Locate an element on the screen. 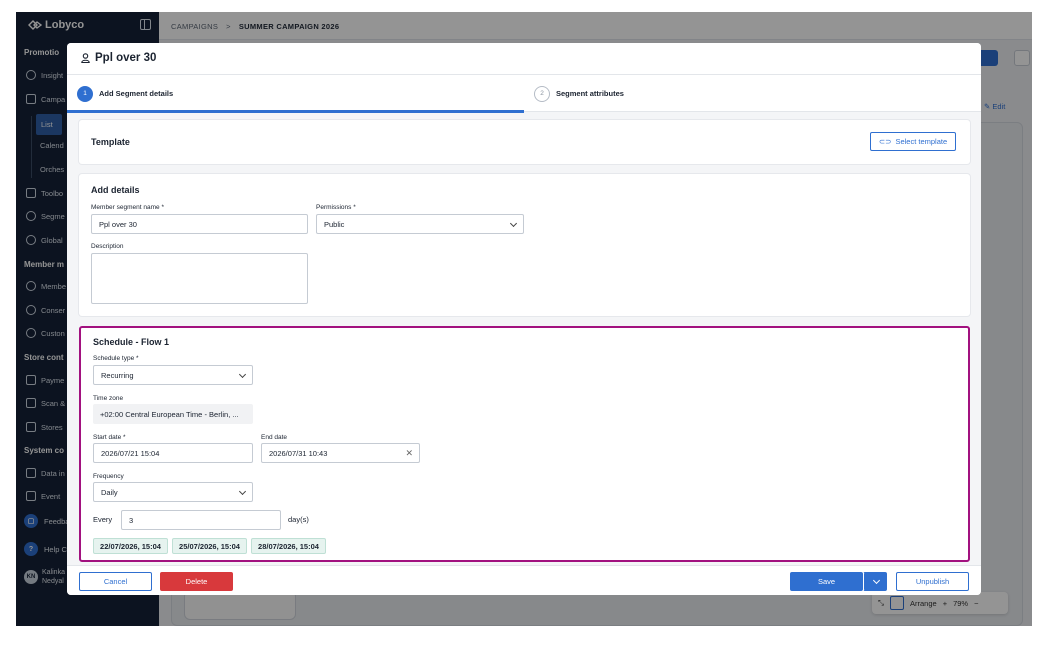 The image size is (1048, 646). schedule-type-select: Recurring is located at coordinates (173, 375).